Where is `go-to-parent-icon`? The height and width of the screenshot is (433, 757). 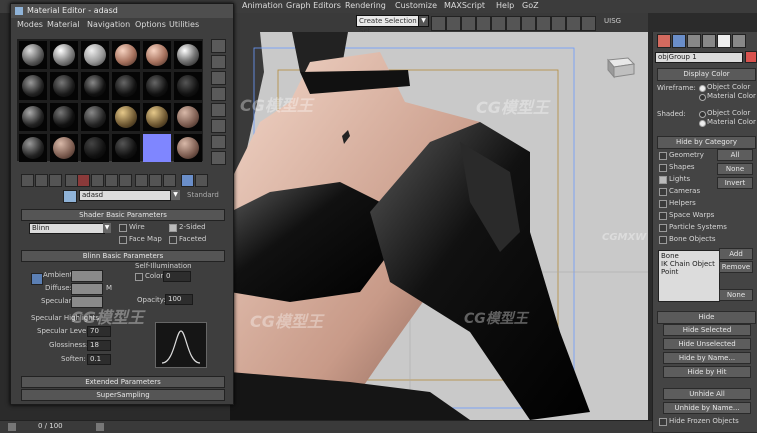 go-to-parent-icon is located at coordinates (169, 180).